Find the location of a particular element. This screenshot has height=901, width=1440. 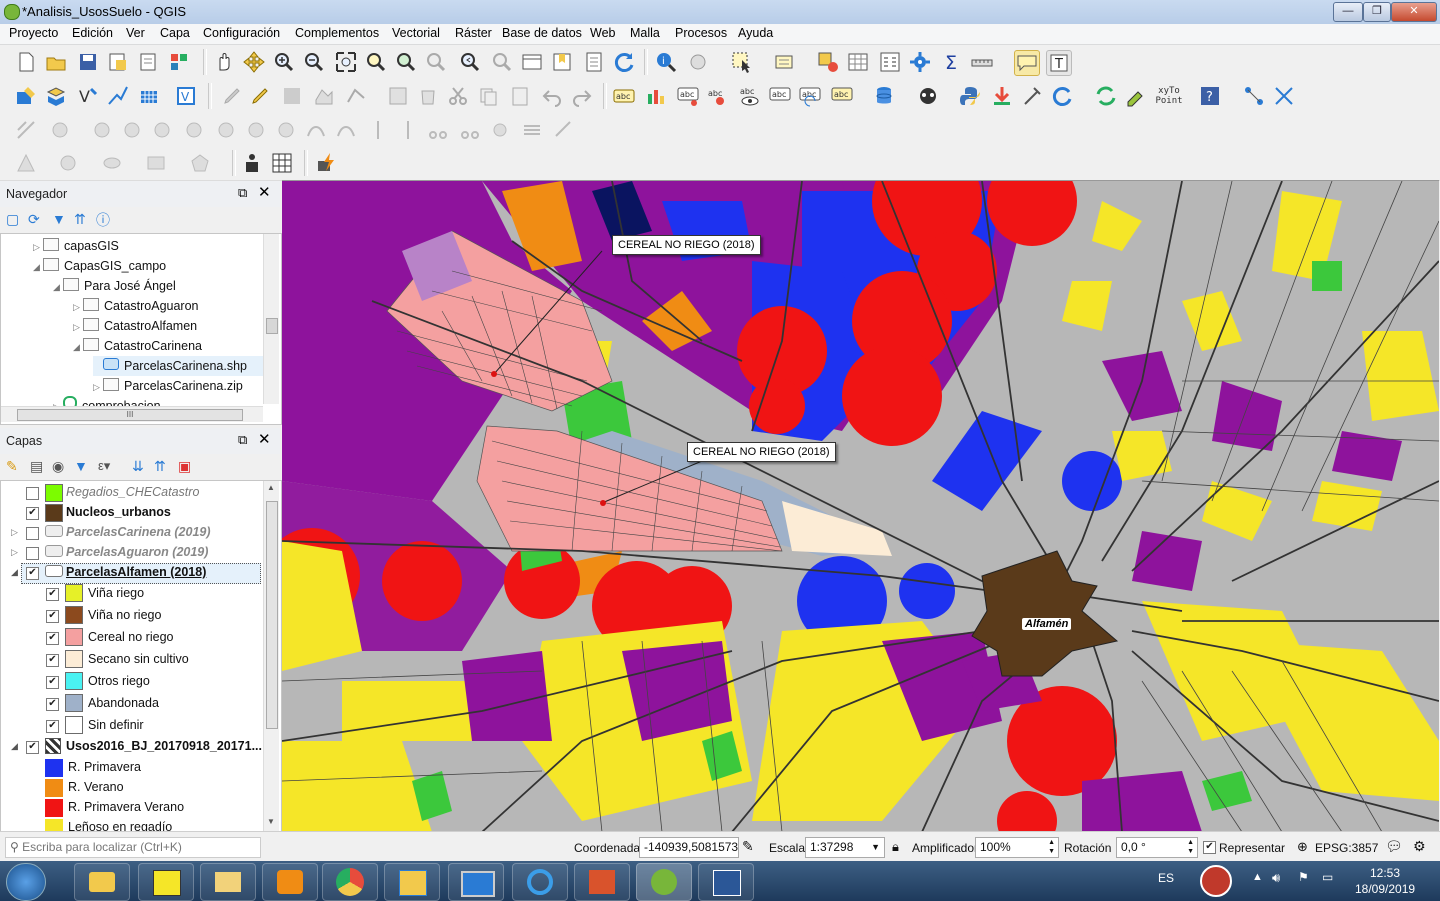

layer-checkbox is located at coordinates (32, 493).